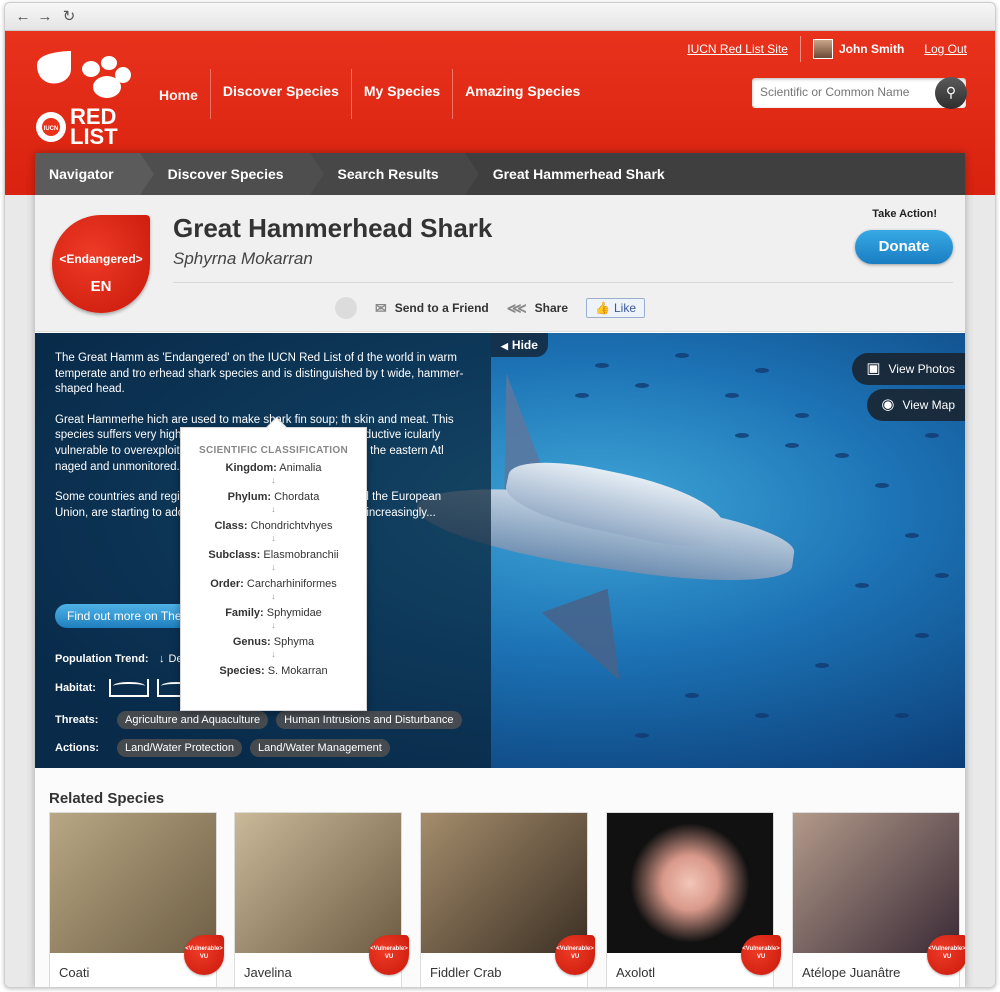 The image size is (1000, 992). I want to click on classification-value: Sphyma, so click(294, 642).